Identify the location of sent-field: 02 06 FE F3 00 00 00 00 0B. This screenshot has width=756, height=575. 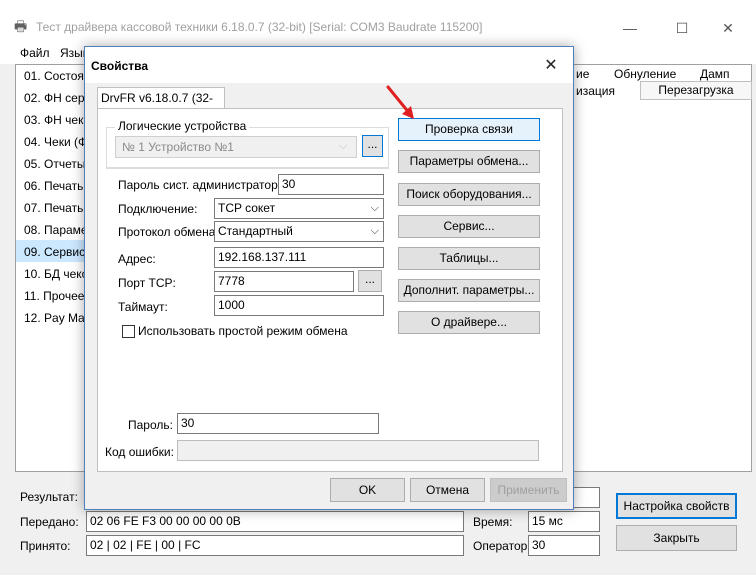
(275, 521).